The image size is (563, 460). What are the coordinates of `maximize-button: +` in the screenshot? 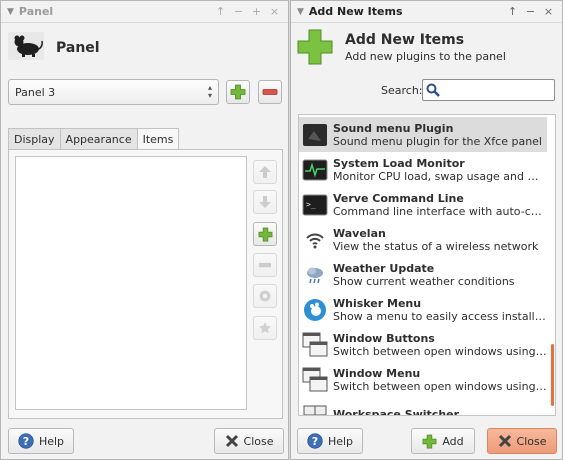 It's located at (256, 11).